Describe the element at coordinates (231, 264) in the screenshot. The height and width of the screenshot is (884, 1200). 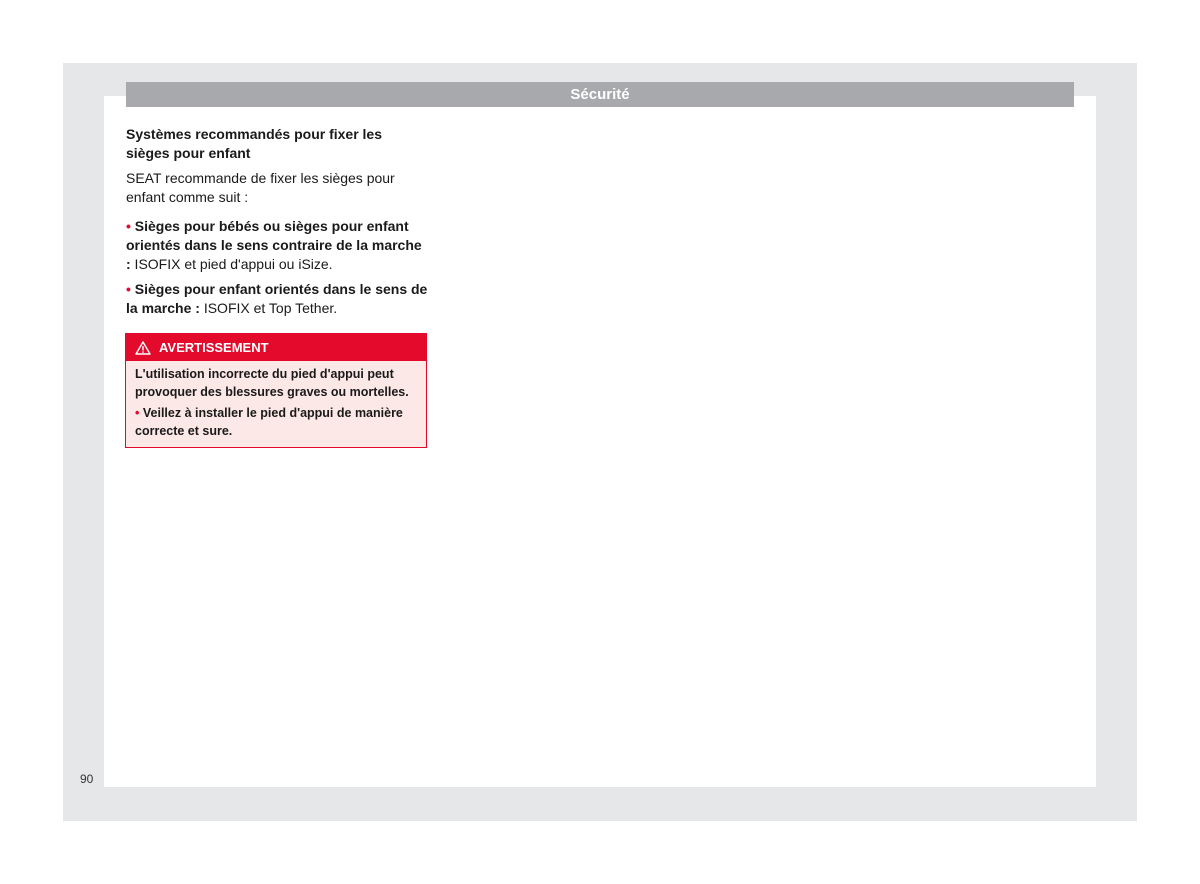
I see `list-item-text: ISOFIX et pied d'appui ou iSize.` at that location.